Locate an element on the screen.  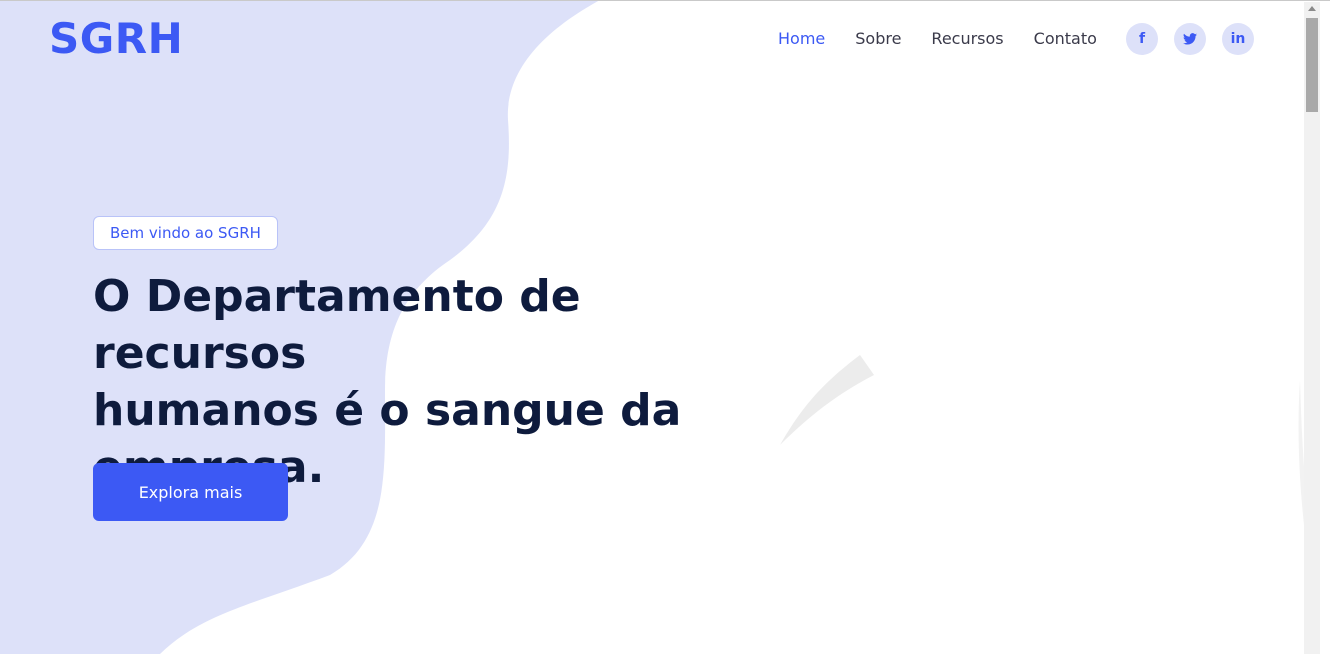
nav-home: Home is located at coordinates (801, 39).